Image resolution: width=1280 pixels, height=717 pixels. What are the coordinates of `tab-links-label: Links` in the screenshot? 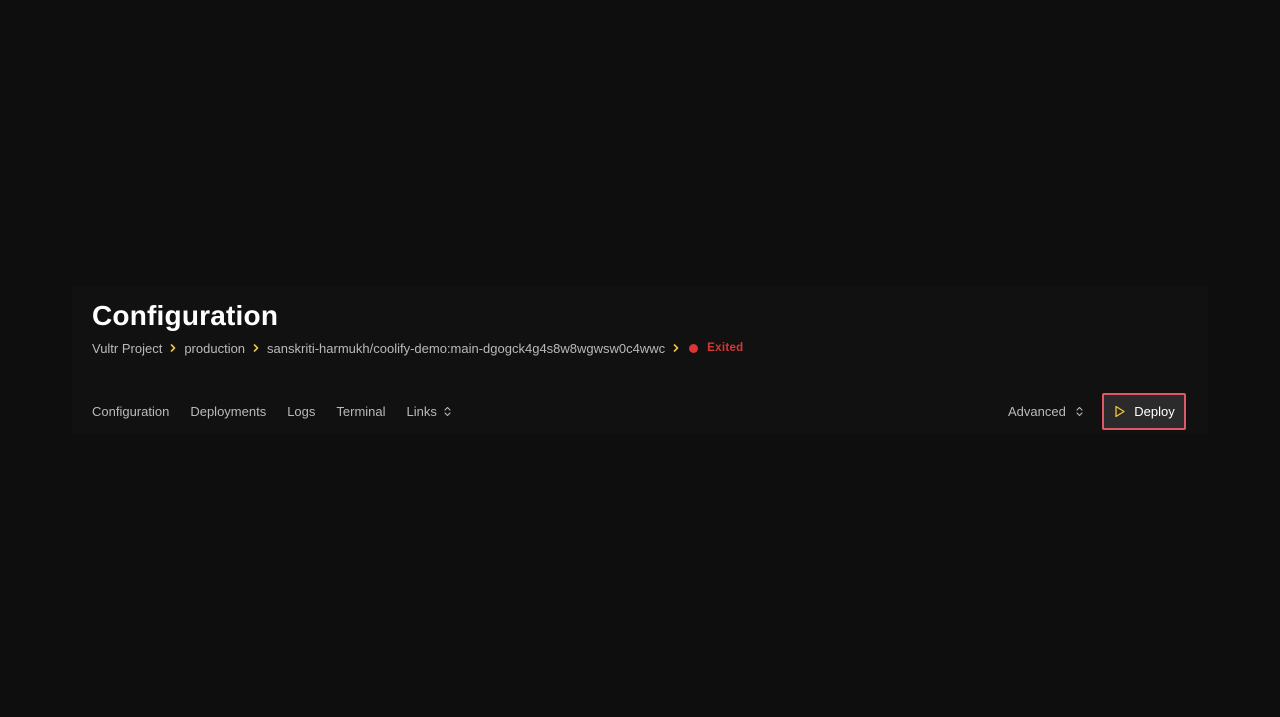 It's located at (421, 411).